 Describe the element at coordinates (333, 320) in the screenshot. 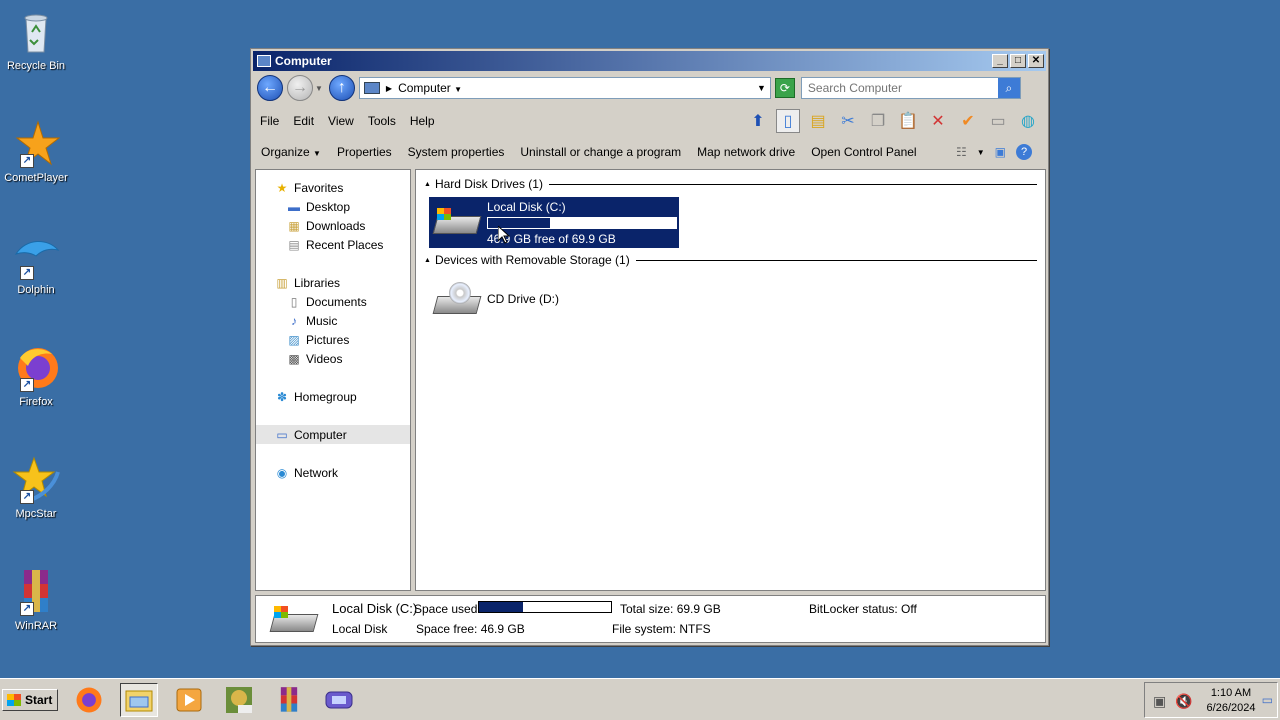

I see `nav-music: ♪ Music` at that location.